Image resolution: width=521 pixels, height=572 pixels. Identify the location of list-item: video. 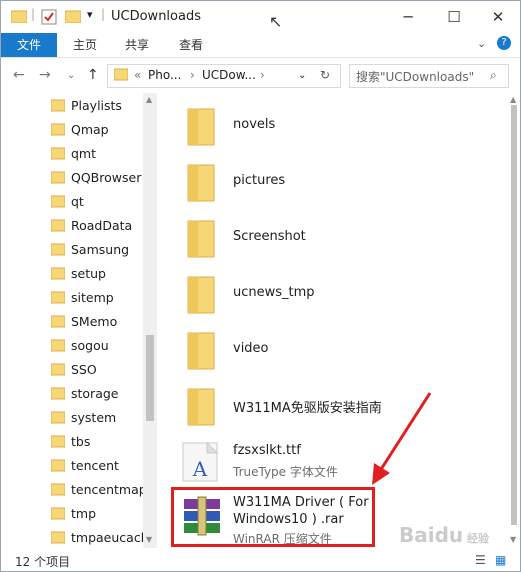
(341, 350).